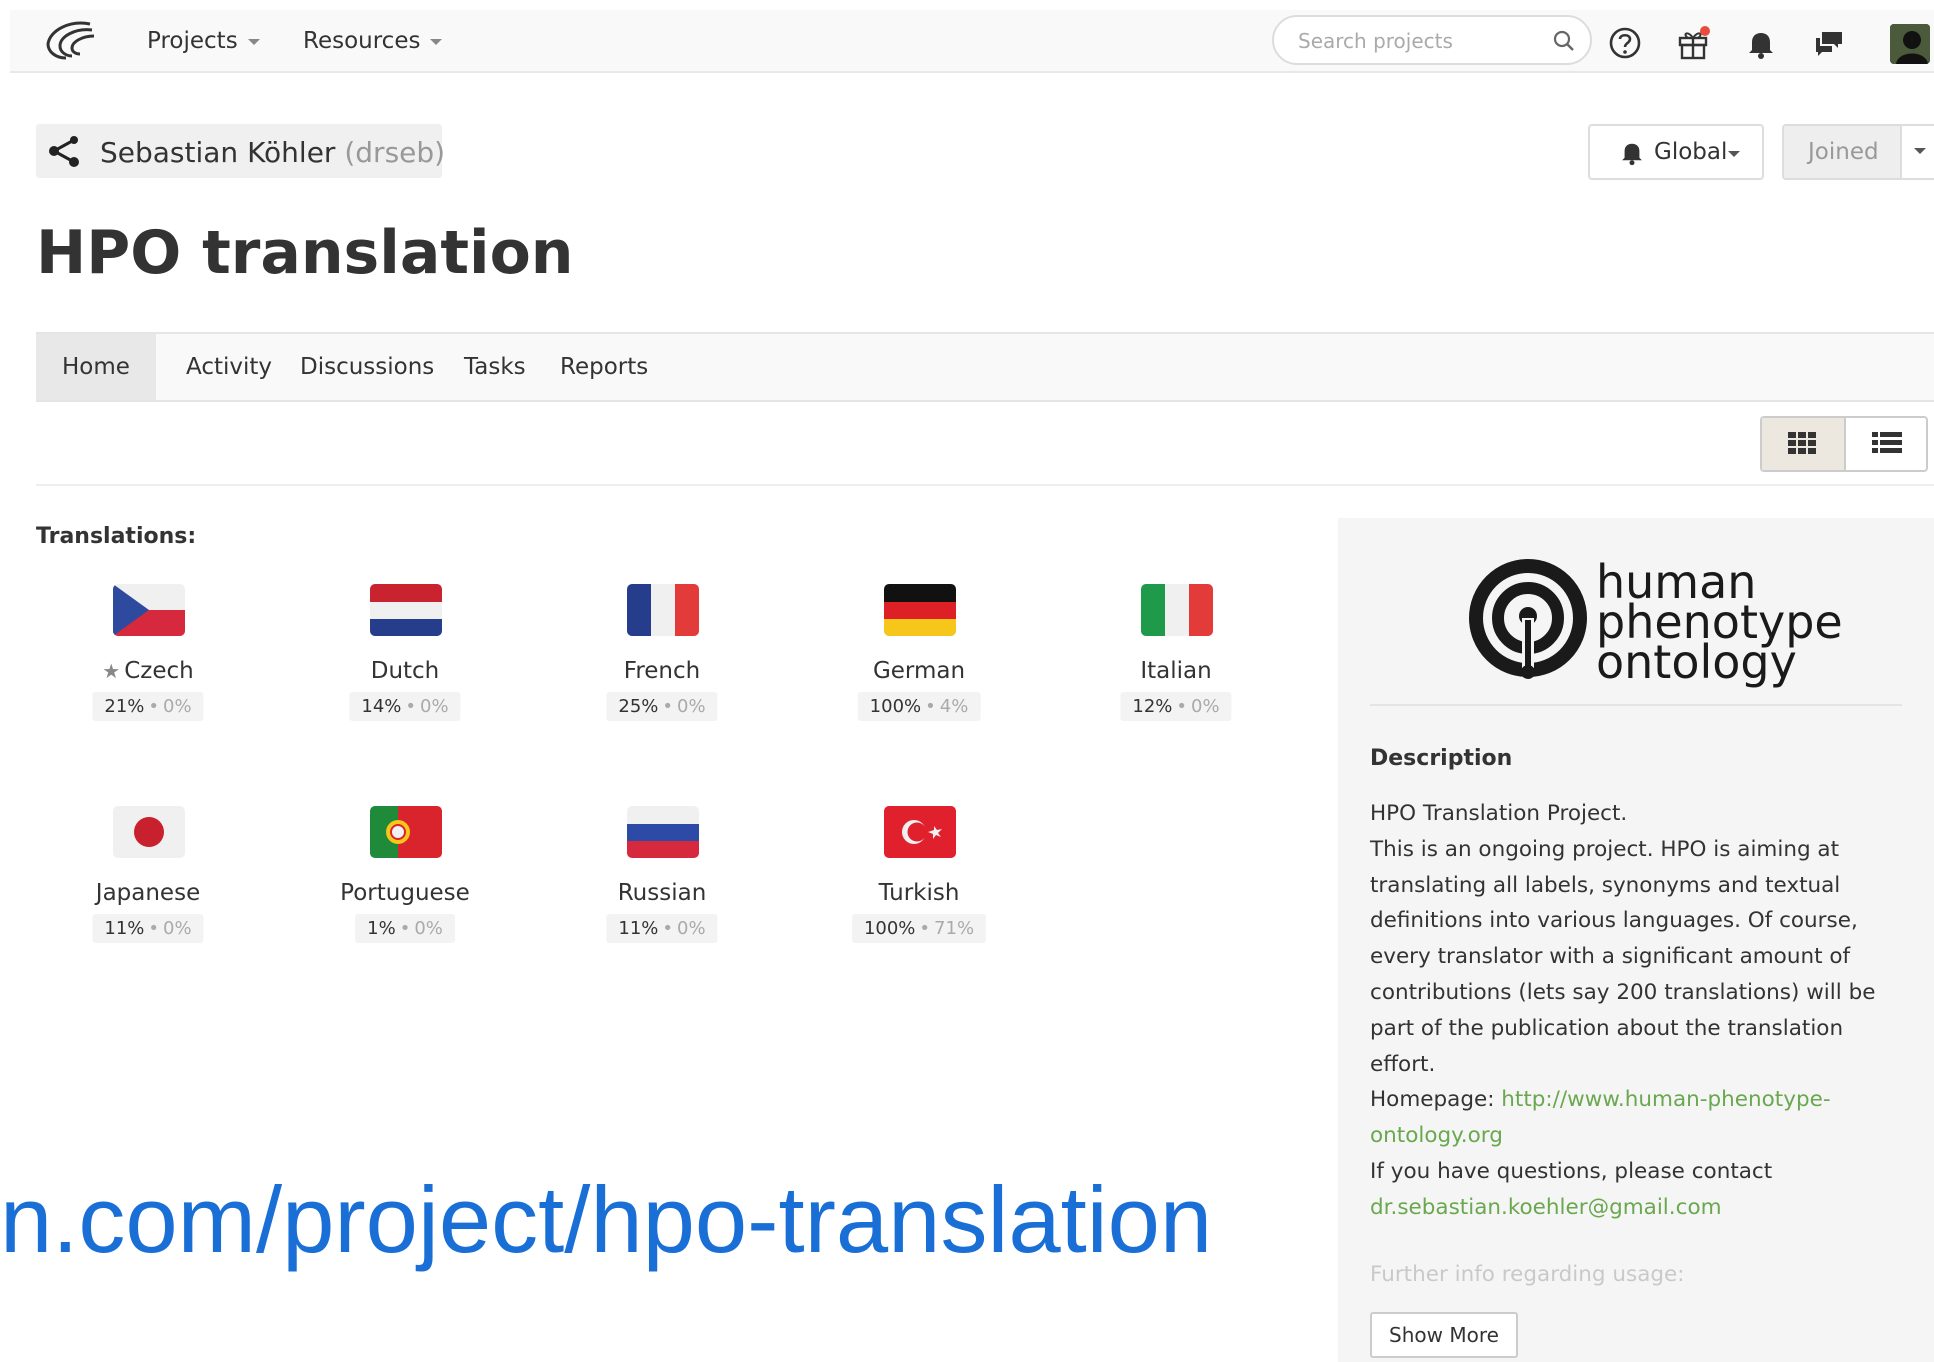 Image resolution: width=1934 pixels, height=1362 pixels. Describe the element at coordinates (1441, 758) in the screenshot. I see `description-heading: Description` at that location.